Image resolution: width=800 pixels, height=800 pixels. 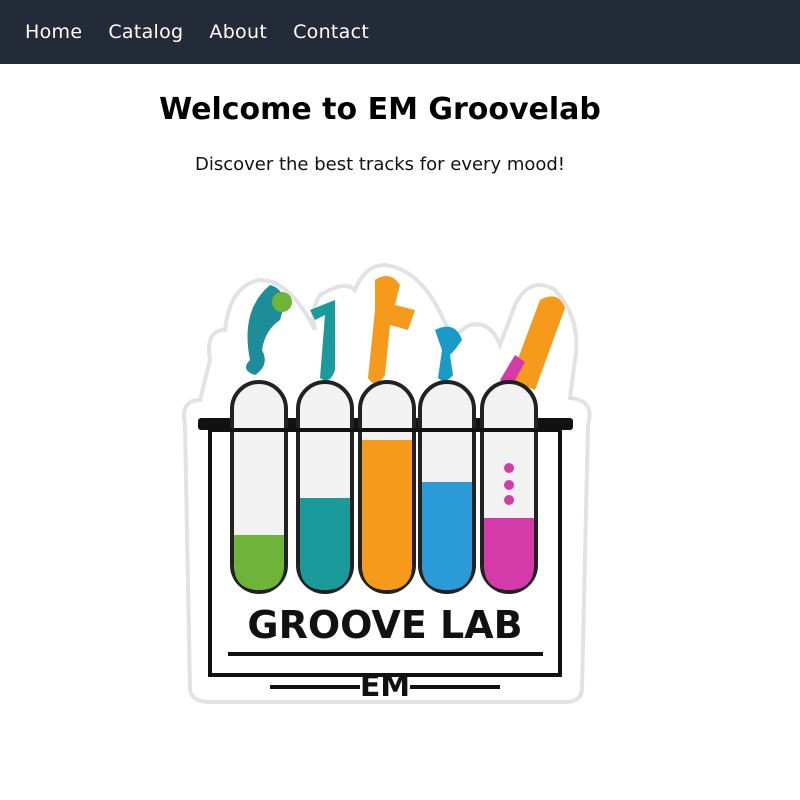 I want to click on test-tube-green, so click(x=259, y=487).